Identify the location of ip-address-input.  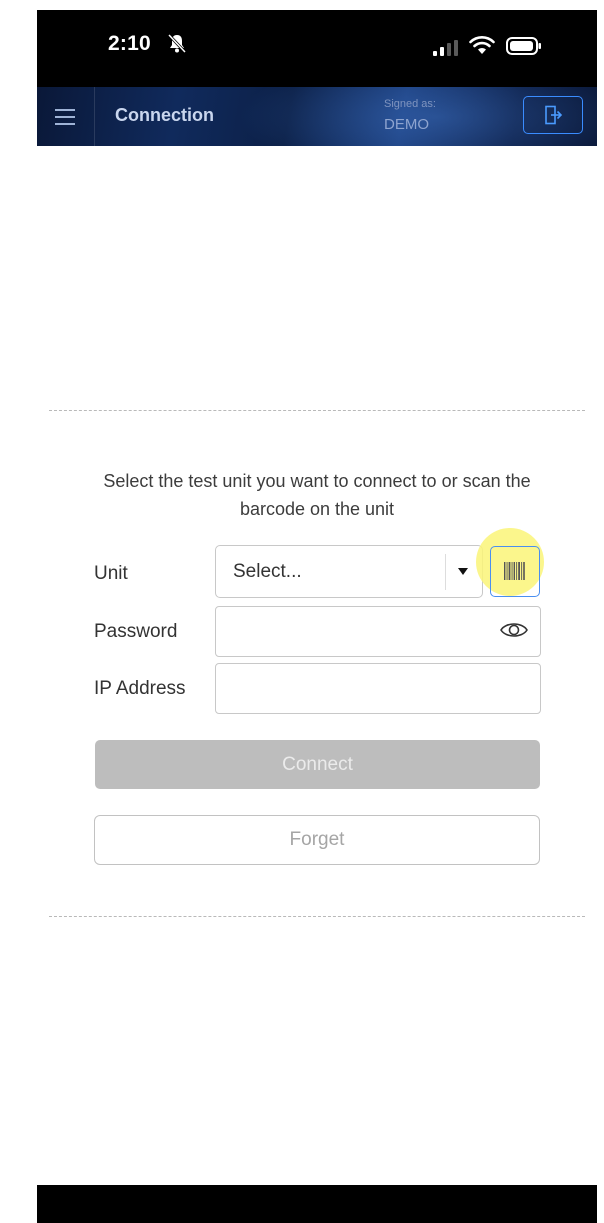
(378, 688).